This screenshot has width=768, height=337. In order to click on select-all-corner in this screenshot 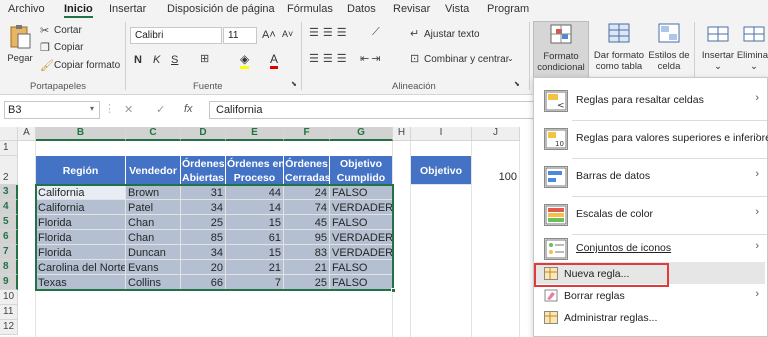, I will do `click(9, 134)`.